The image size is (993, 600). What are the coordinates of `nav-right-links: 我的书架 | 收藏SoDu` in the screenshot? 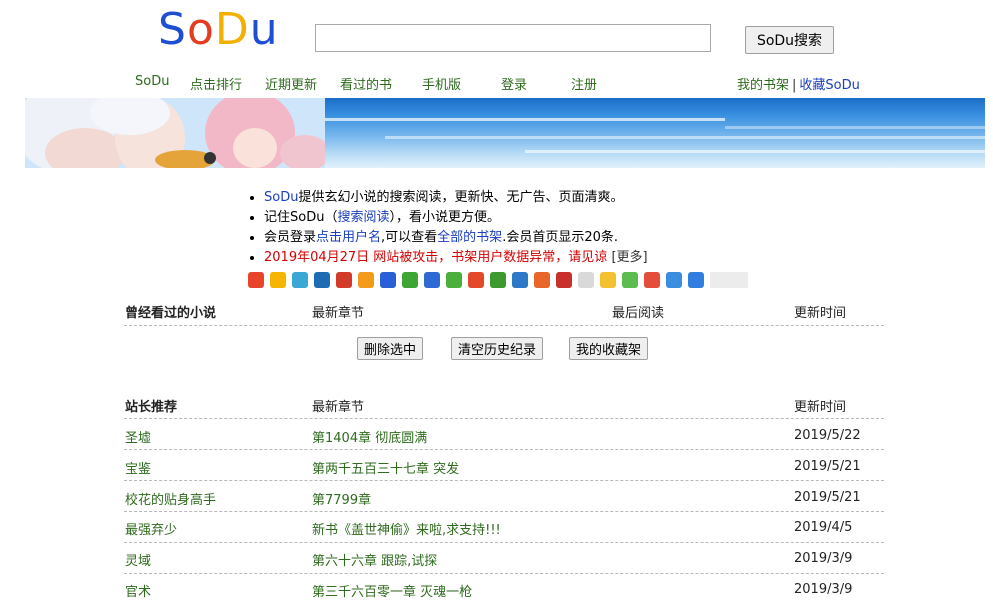 It's located at (798, 83).